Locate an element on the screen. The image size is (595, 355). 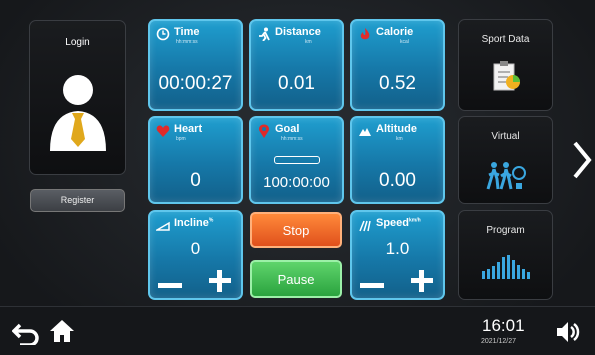
speed-value: 1.0 is located at coordinates (397, 248).